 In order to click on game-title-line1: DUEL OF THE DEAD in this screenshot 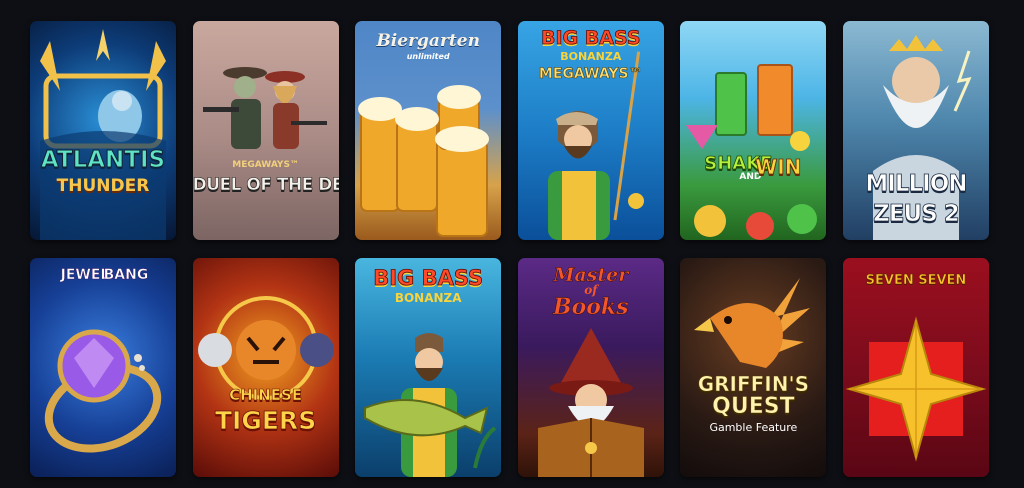, I will do `click(265, 185)`.